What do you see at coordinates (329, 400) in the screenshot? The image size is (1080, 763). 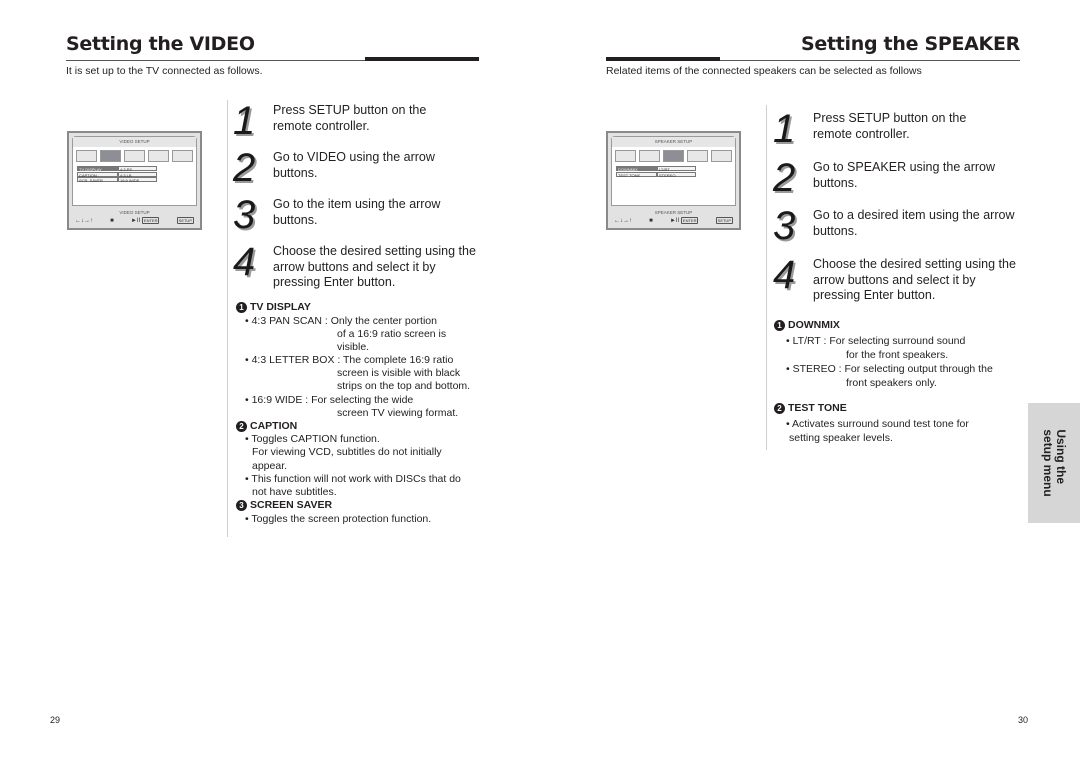 I see `note-line: • 16:9 WIDE : For selecting the wide` at bounding box center [329, 400].